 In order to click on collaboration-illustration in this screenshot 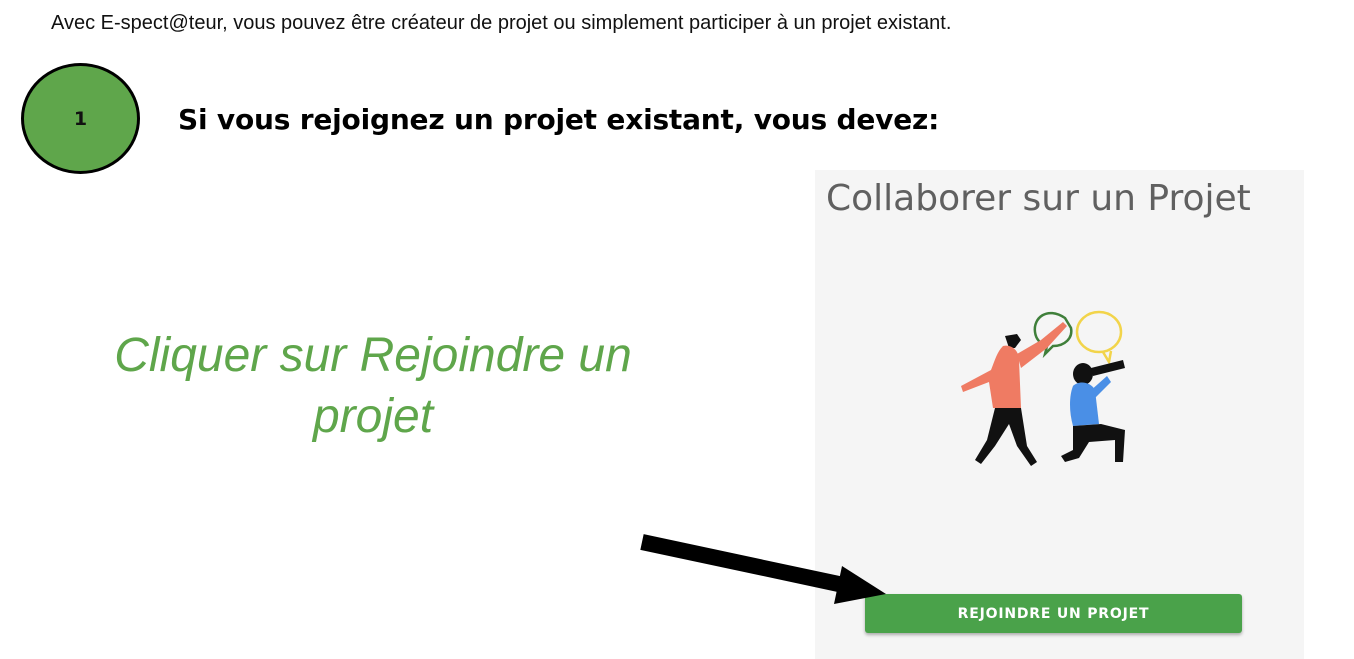, I will do `click(1043, 388)`.